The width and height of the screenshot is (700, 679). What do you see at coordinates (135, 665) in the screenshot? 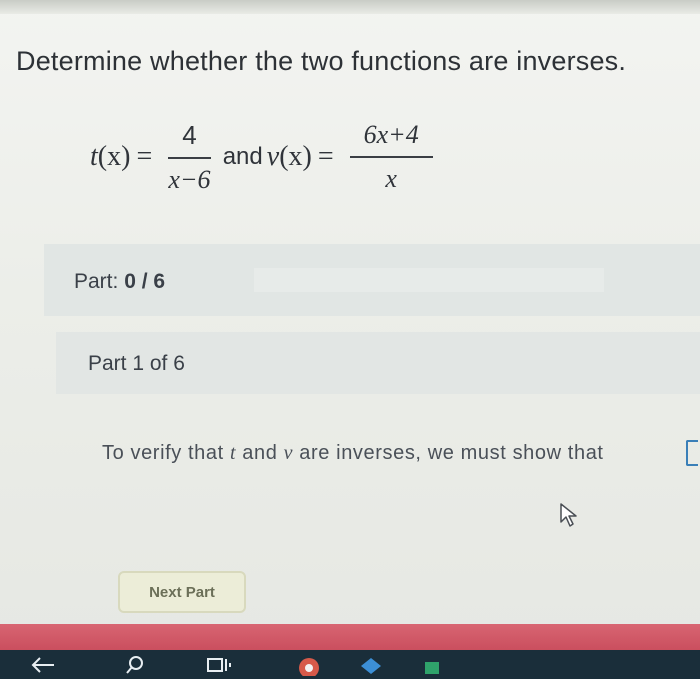
I see `search-icon` at bounding box center [135, 665].